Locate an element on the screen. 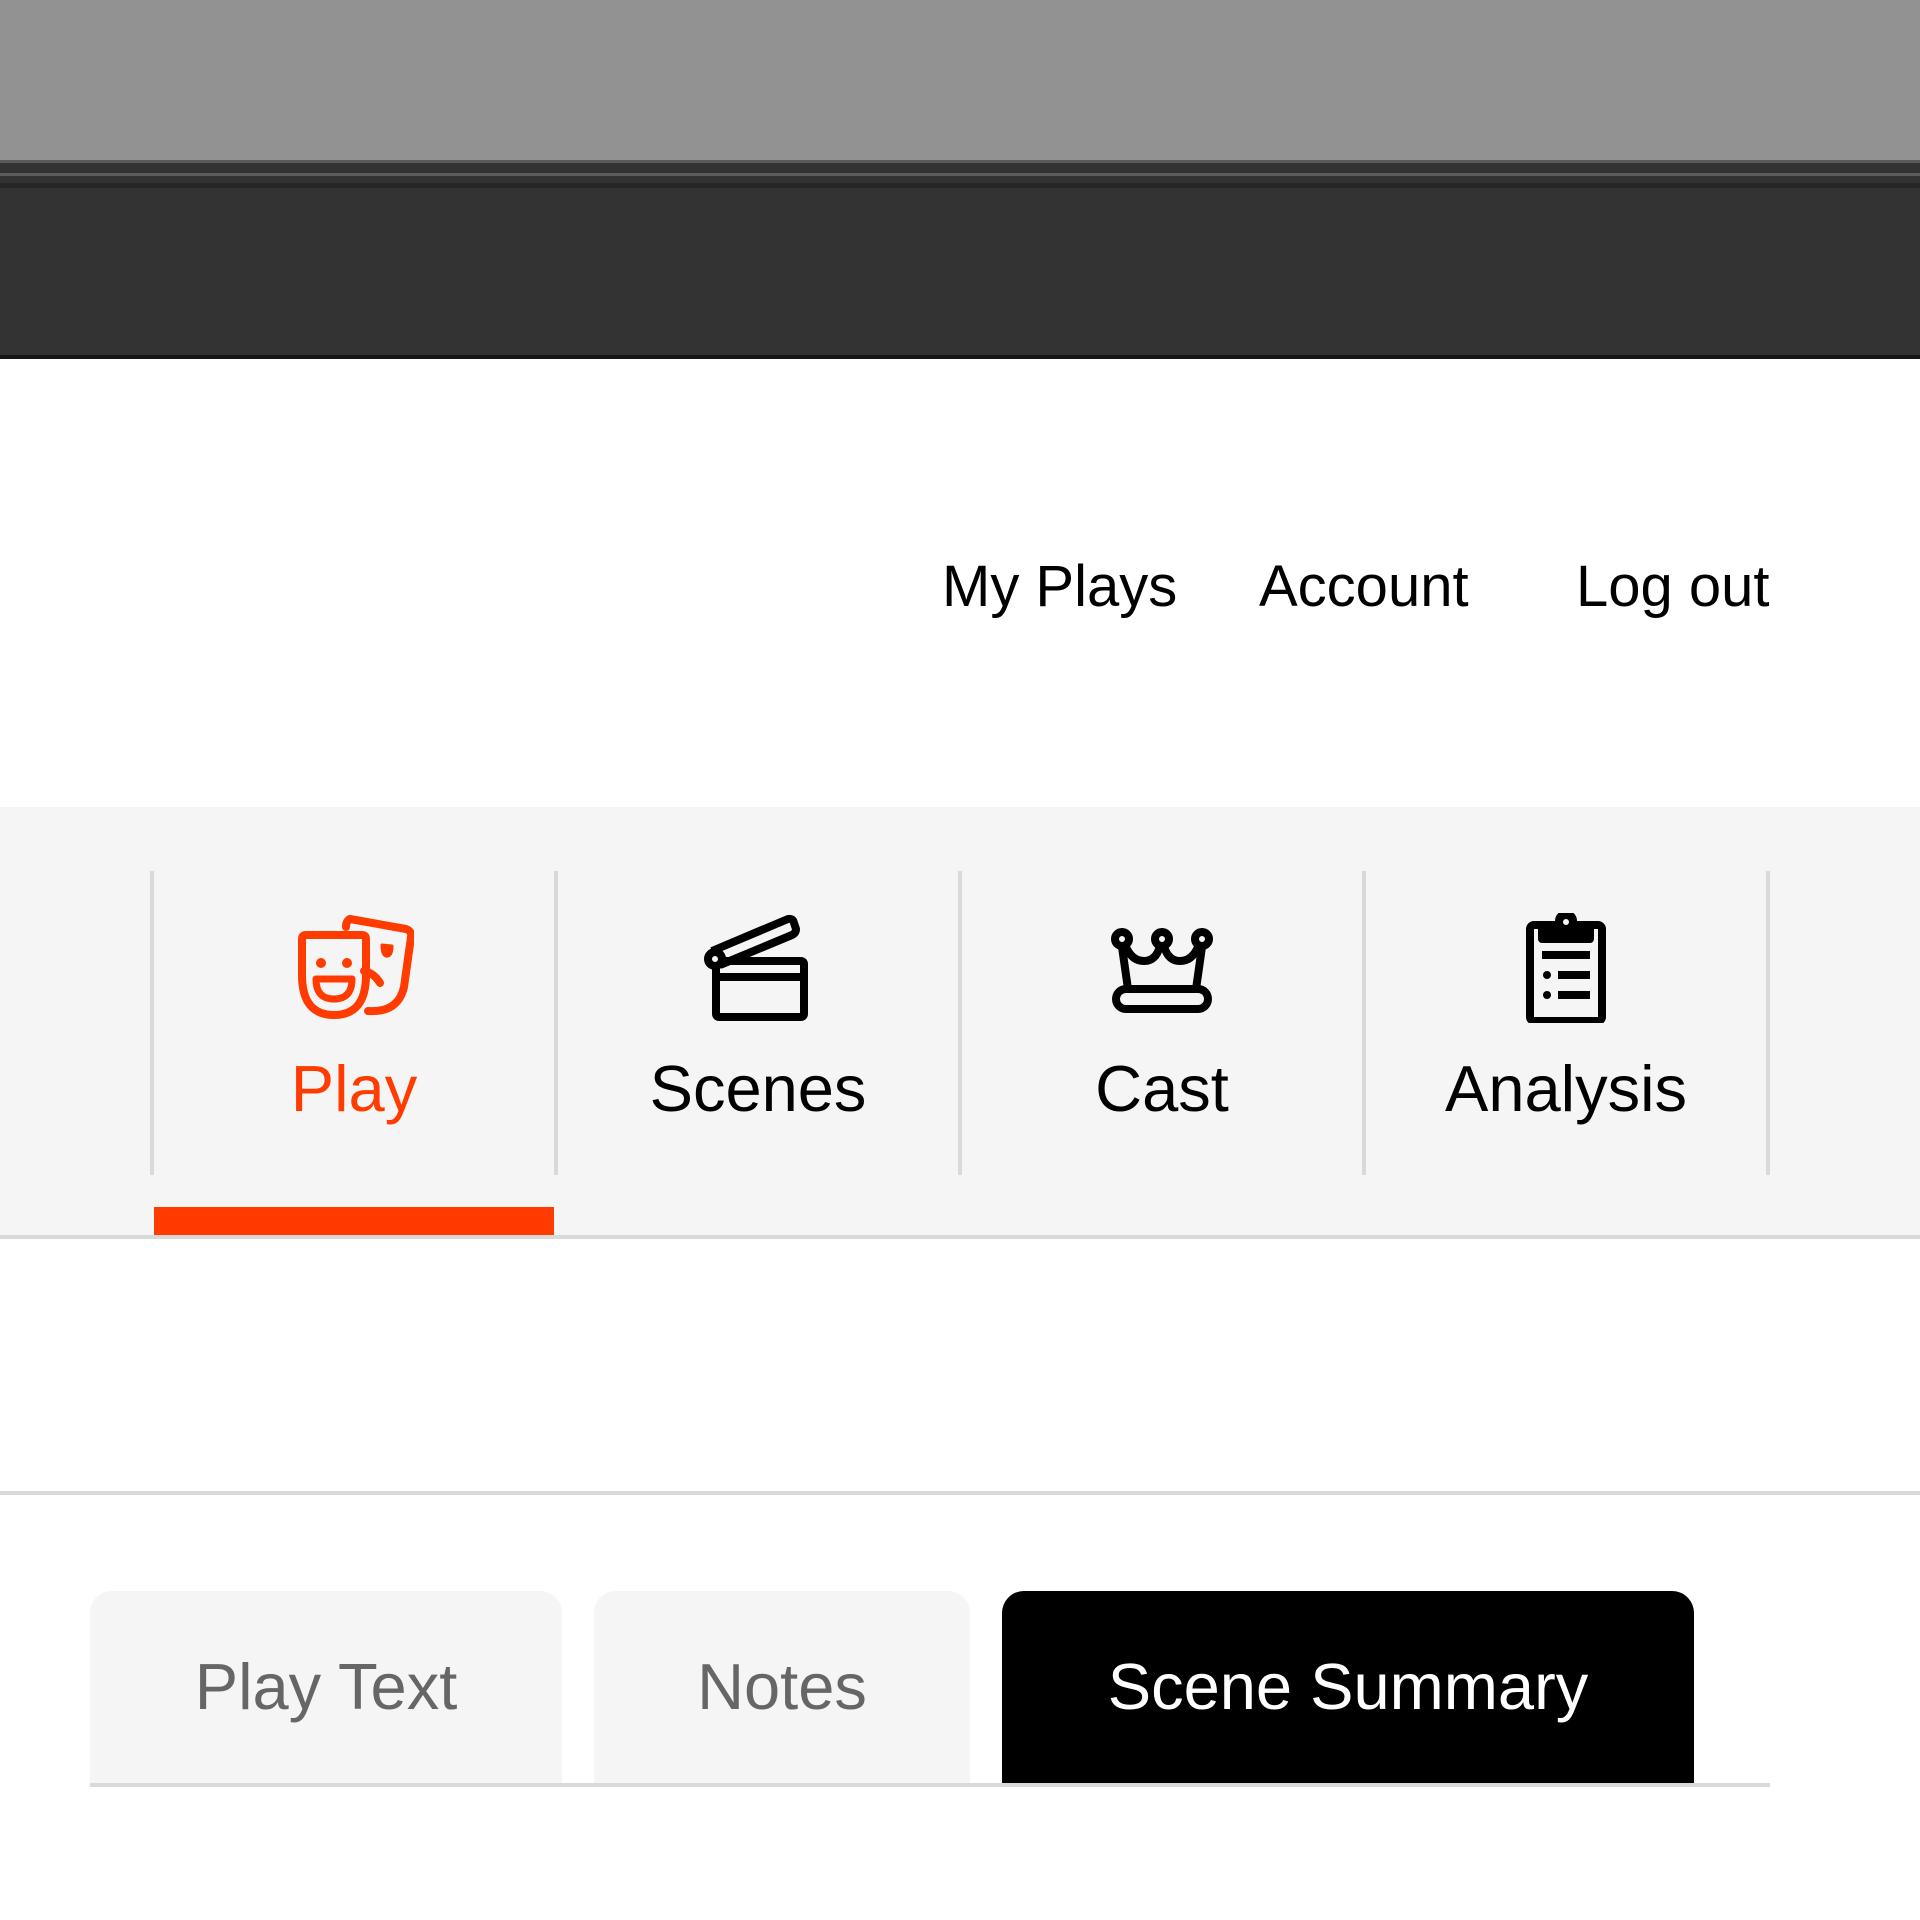 The image size is (1920, 1920). subtab-underline is located at coordinates (930, 1785).